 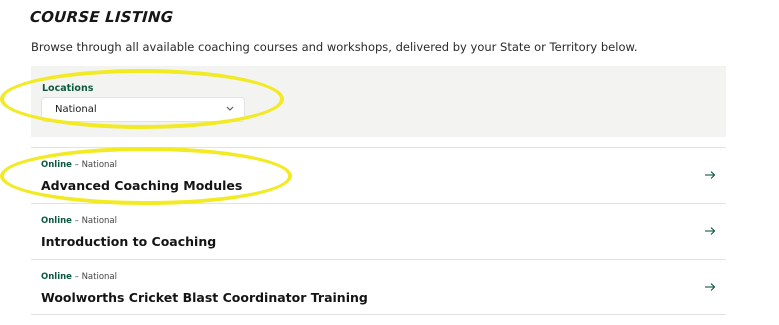 I want to click on page-title: COURSE LISTING, so click(x=101, y=17).